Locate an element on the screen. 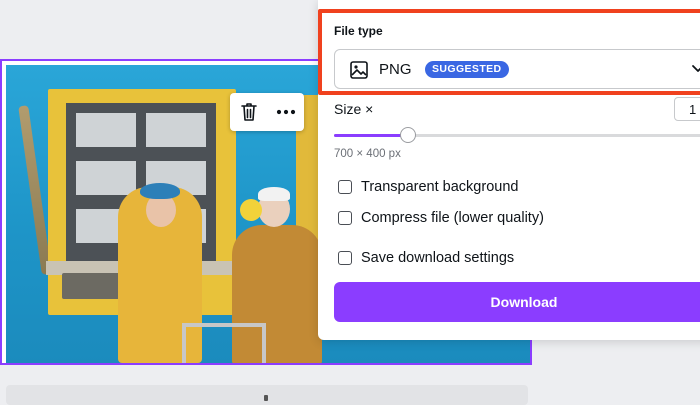 This screenshot has width=700, height=405. file-type-select: PNG SUGGESTED is located at coordinates (517, 69).